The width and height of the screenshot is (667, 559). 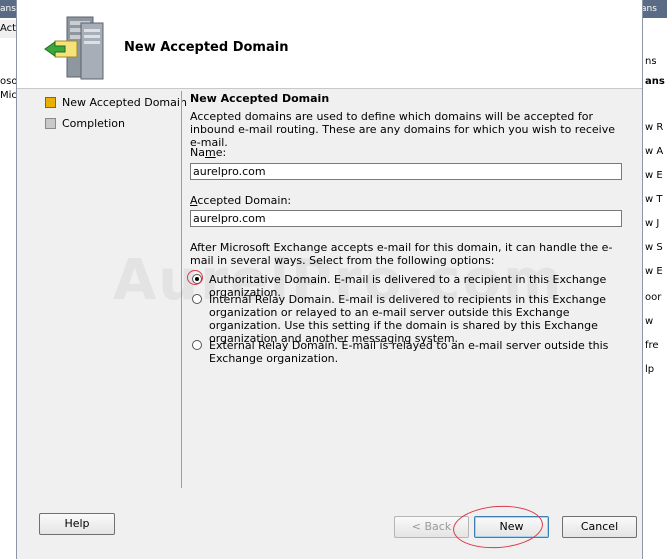 What do you see at coordinates (431, 527) in the screenshot?
I see `back-button: < Back` at bounding box center [431, 527].